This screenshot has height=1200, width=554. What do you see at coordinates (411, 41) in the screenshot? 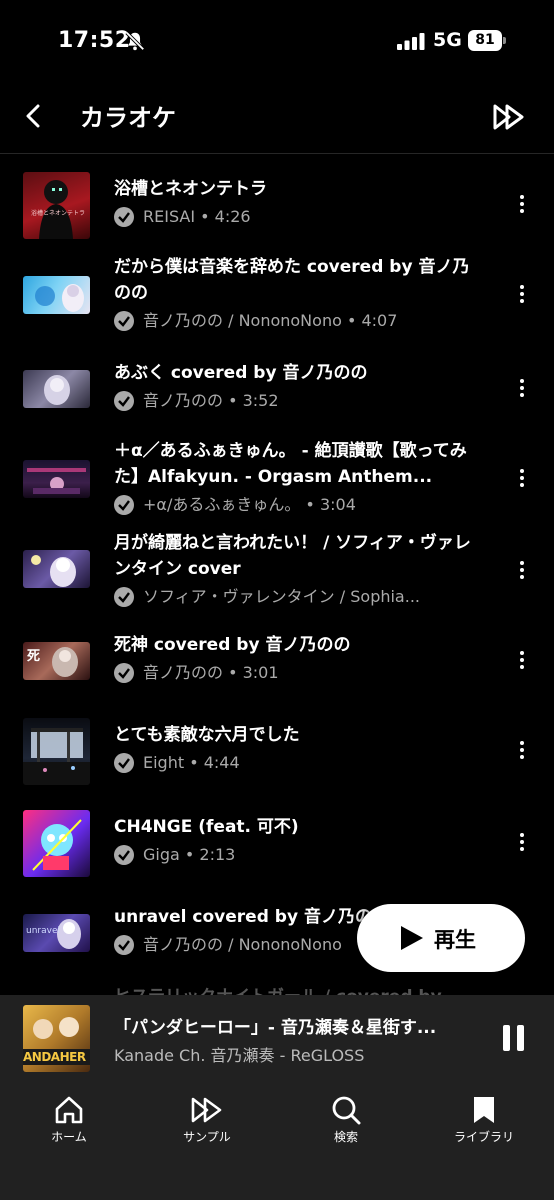
I see `signal-icon` at bounding box center [411, 41].